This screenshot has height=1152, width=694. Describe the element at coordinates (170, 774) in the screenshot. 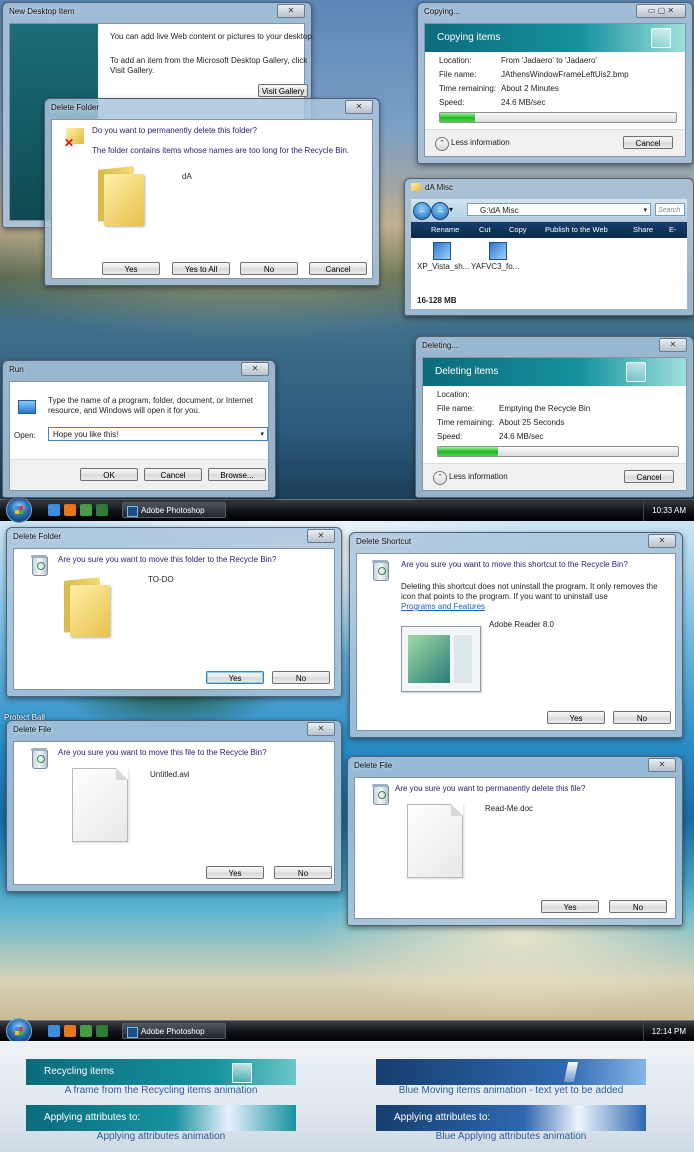

I see `item-name: Untitled.avi` at that location.